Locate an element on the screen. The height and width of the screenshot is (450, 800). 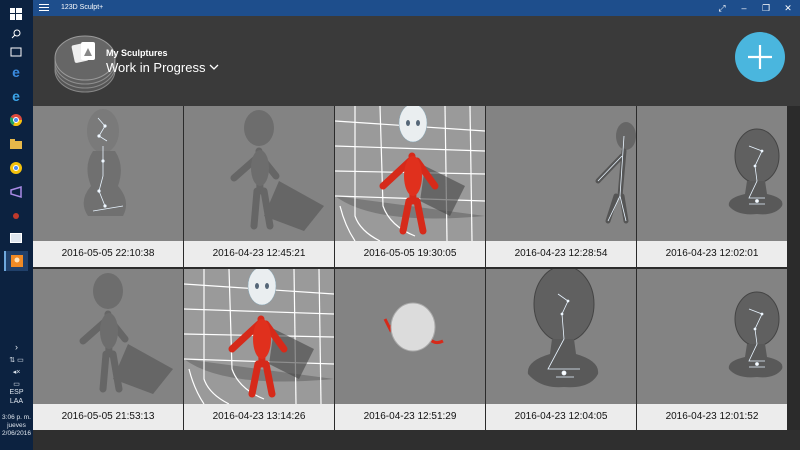
add-sculpture-button is located at coordinates (760, 57).